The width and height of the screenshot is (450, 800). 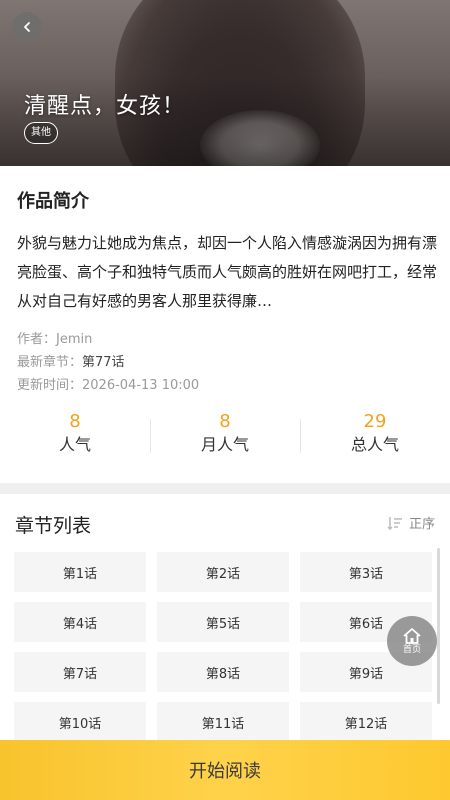 I want to click on stat-label: 总人气, so click(x=374, y=444).